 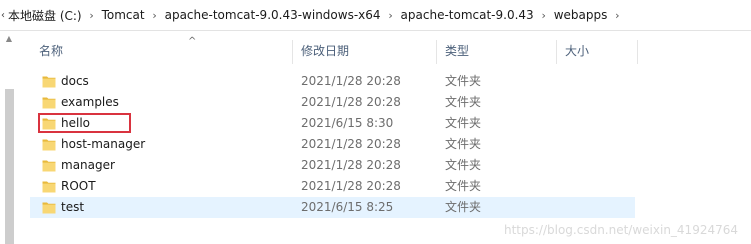 I want to click on file-name: host-manager, so click(x=103, y=144).